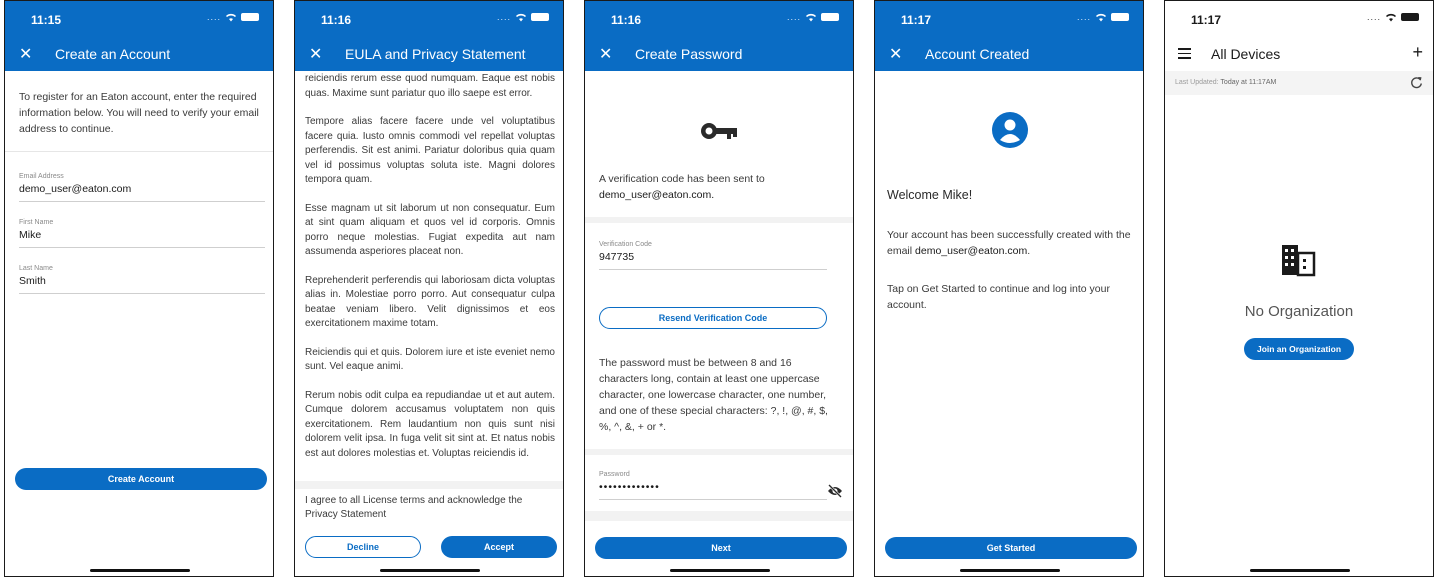 The height and width of the screenshot is (577, 1434). Describe the element at coordinates (713, 255) in the screenshot. I see `verification-code-field: Verification Code 947735` at that location.